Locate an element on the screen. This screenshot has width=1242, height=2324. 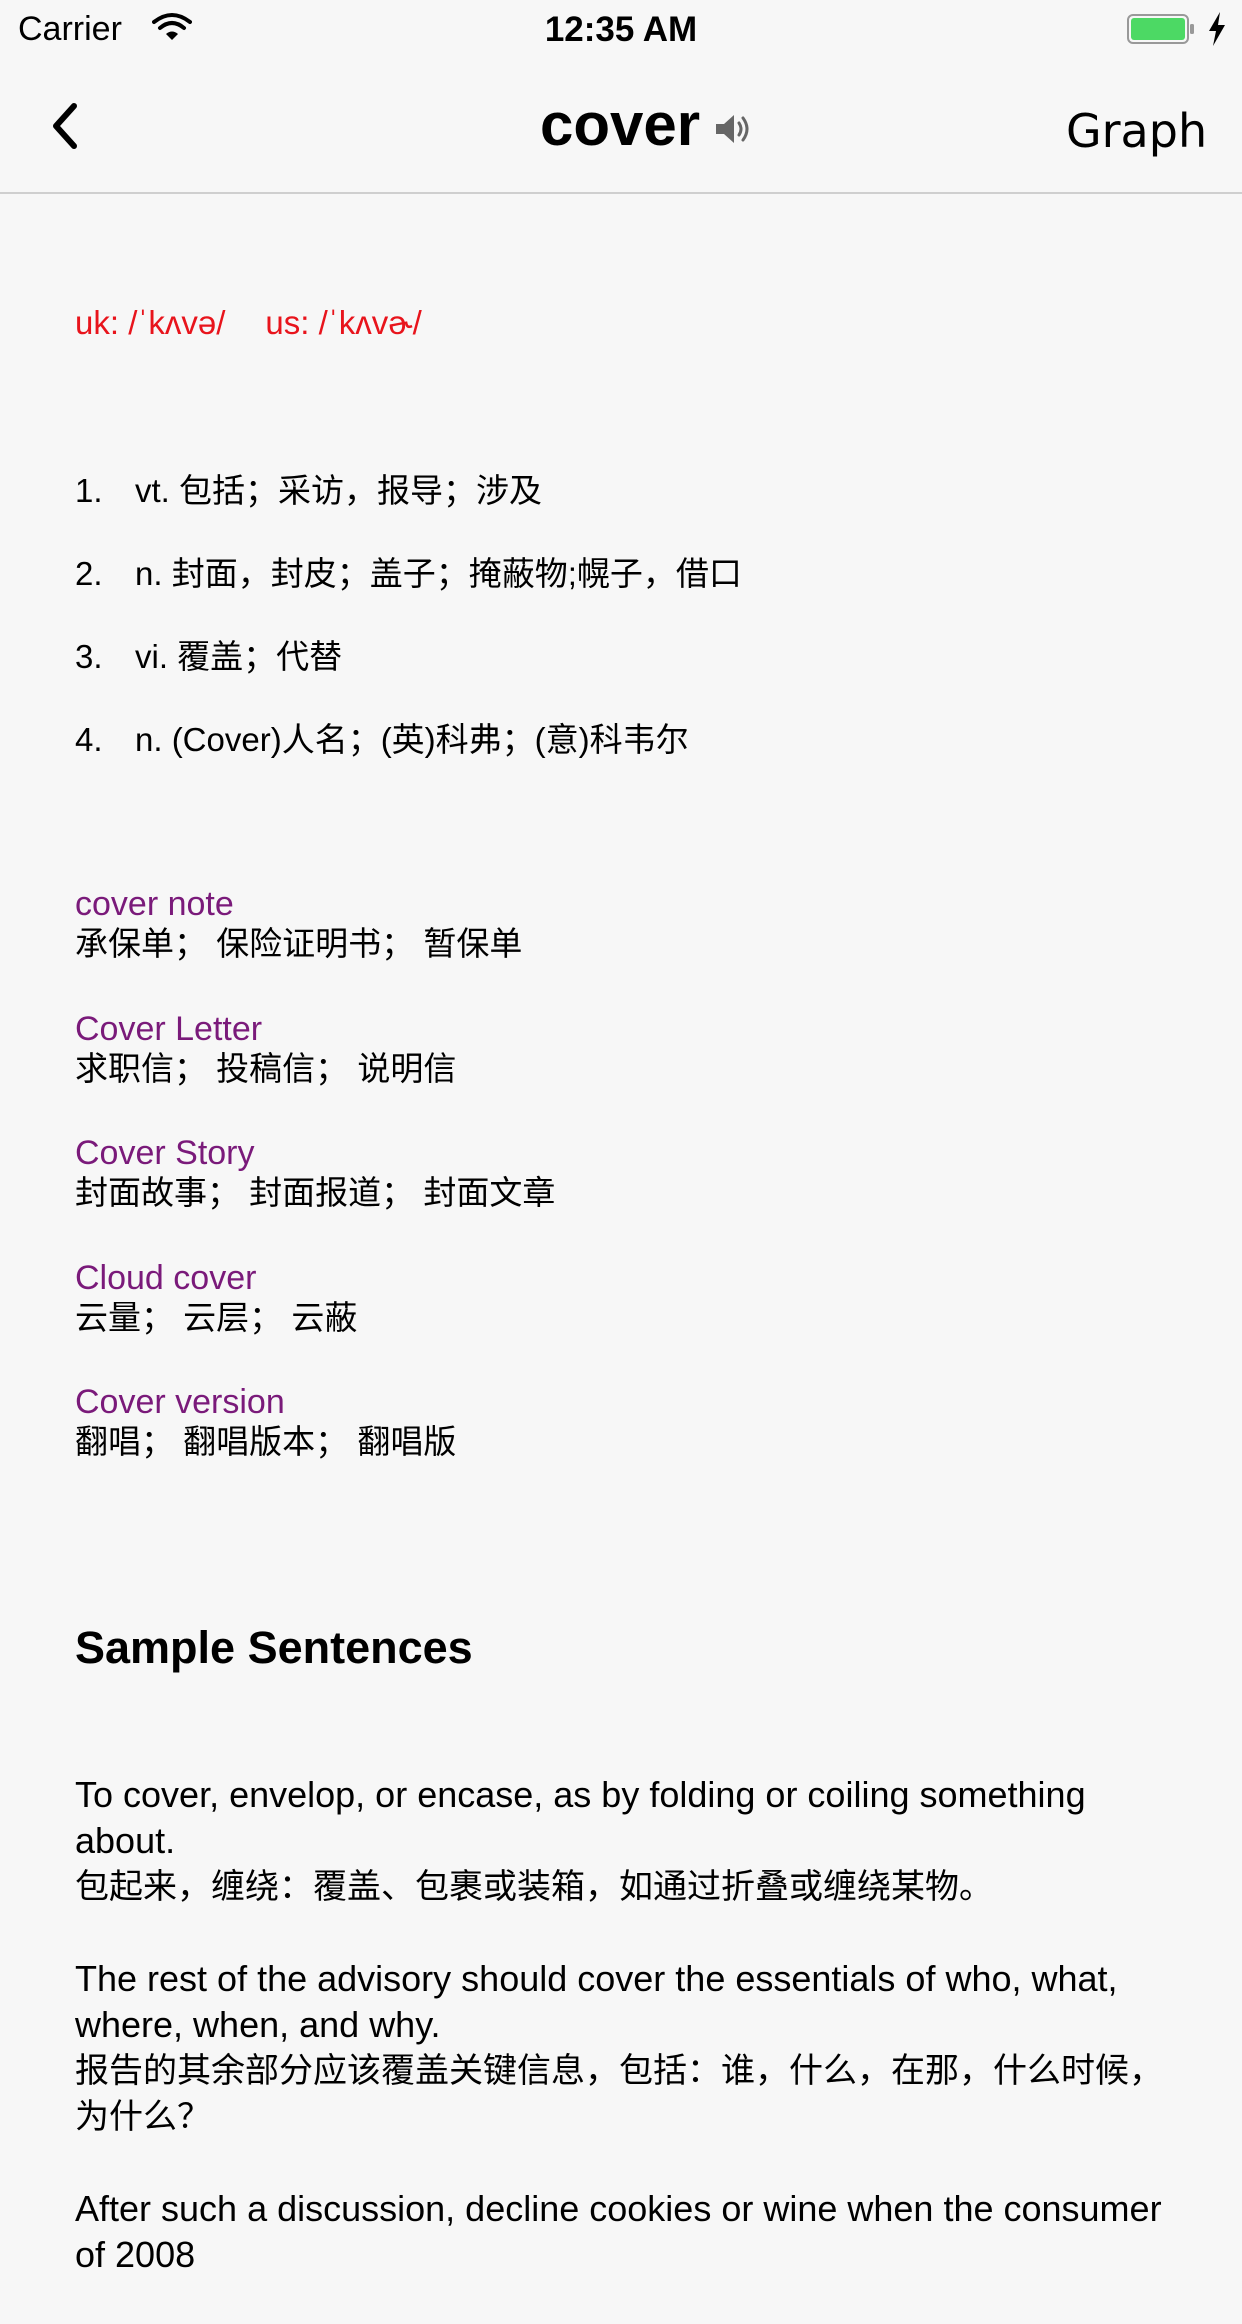
phrase-item: cover note 承保单； 保险证明书； 暂保单 is located at coordinates (315, 946).